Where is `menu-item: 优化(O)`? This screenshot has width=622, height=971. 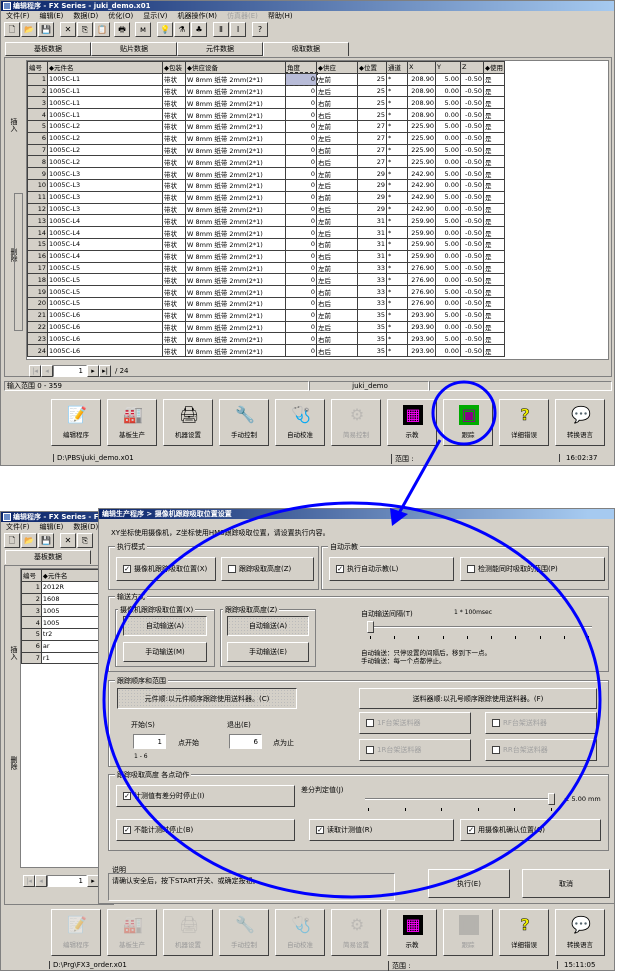
menu-item: 优化(O) is located at coordinates (120, 16).